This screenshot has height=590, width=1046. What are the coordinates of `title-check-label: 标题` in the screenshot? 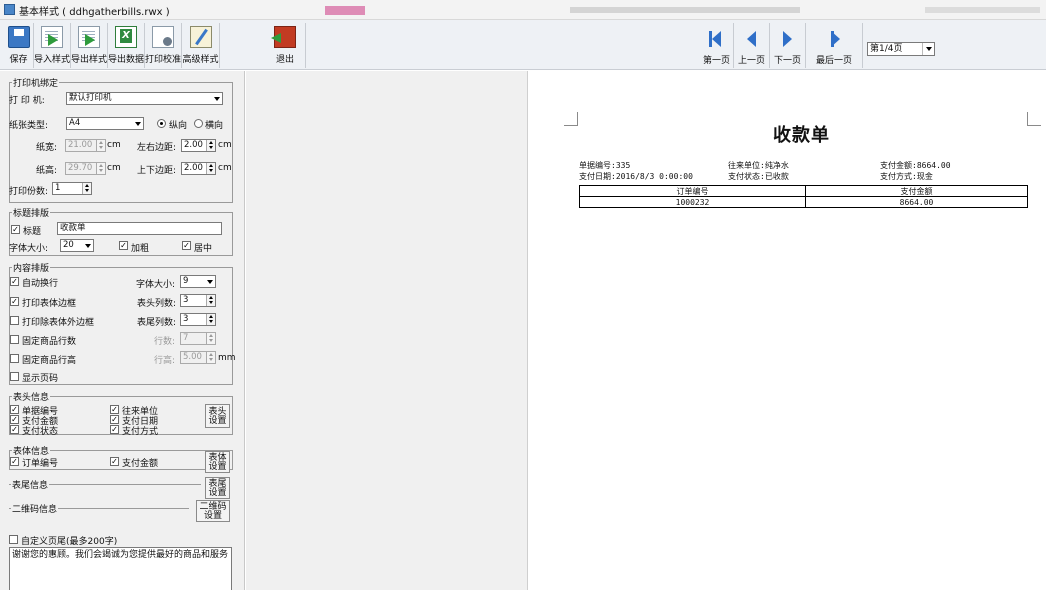 It's located at (32, 232).